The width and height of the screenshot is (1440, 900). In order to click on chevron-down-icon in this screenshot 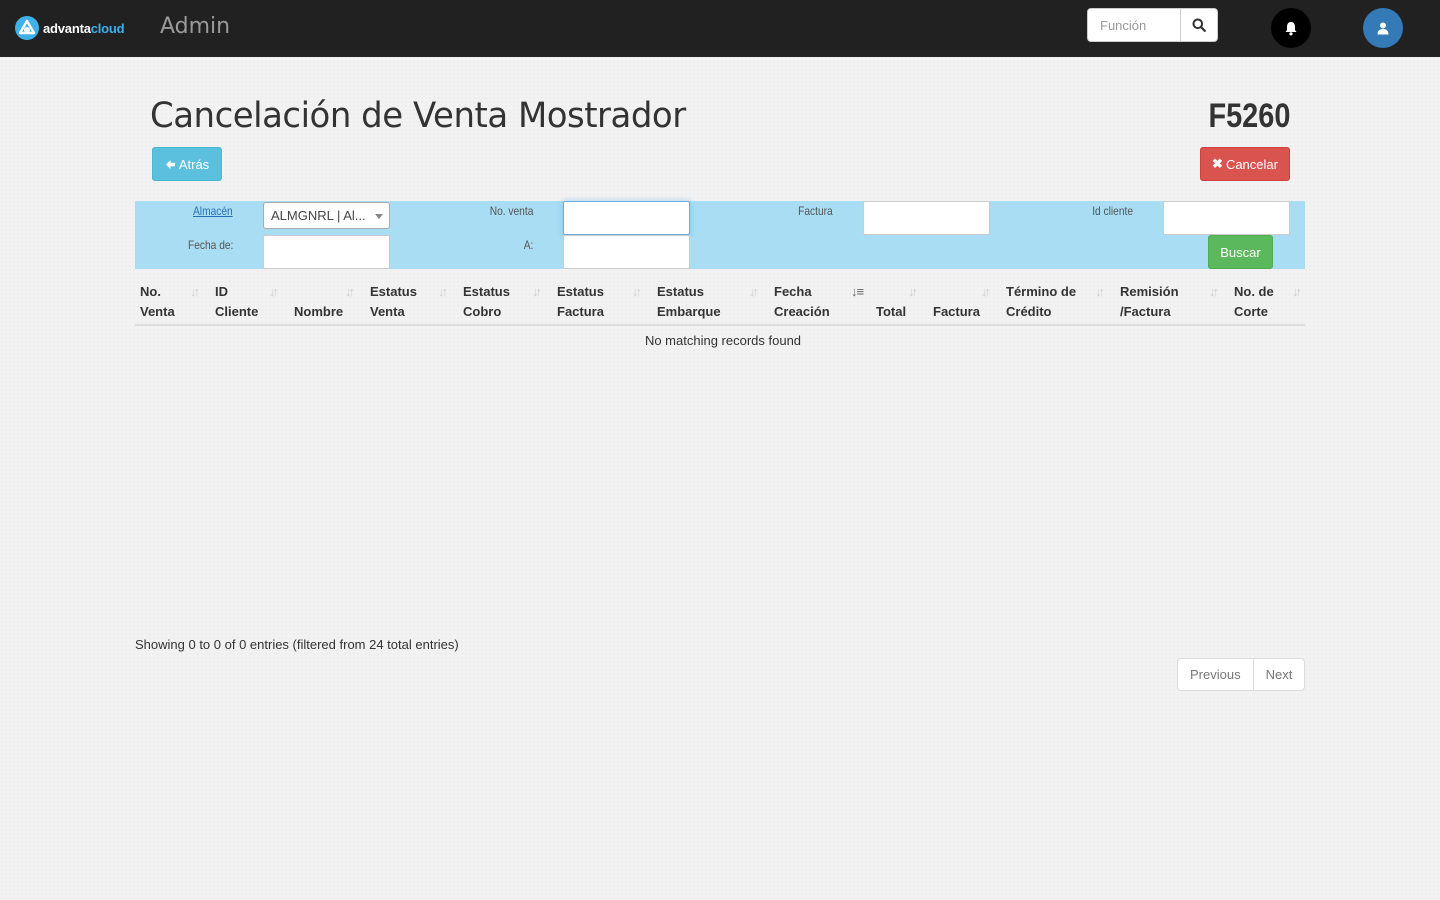, I will do `click(379, 216)`.